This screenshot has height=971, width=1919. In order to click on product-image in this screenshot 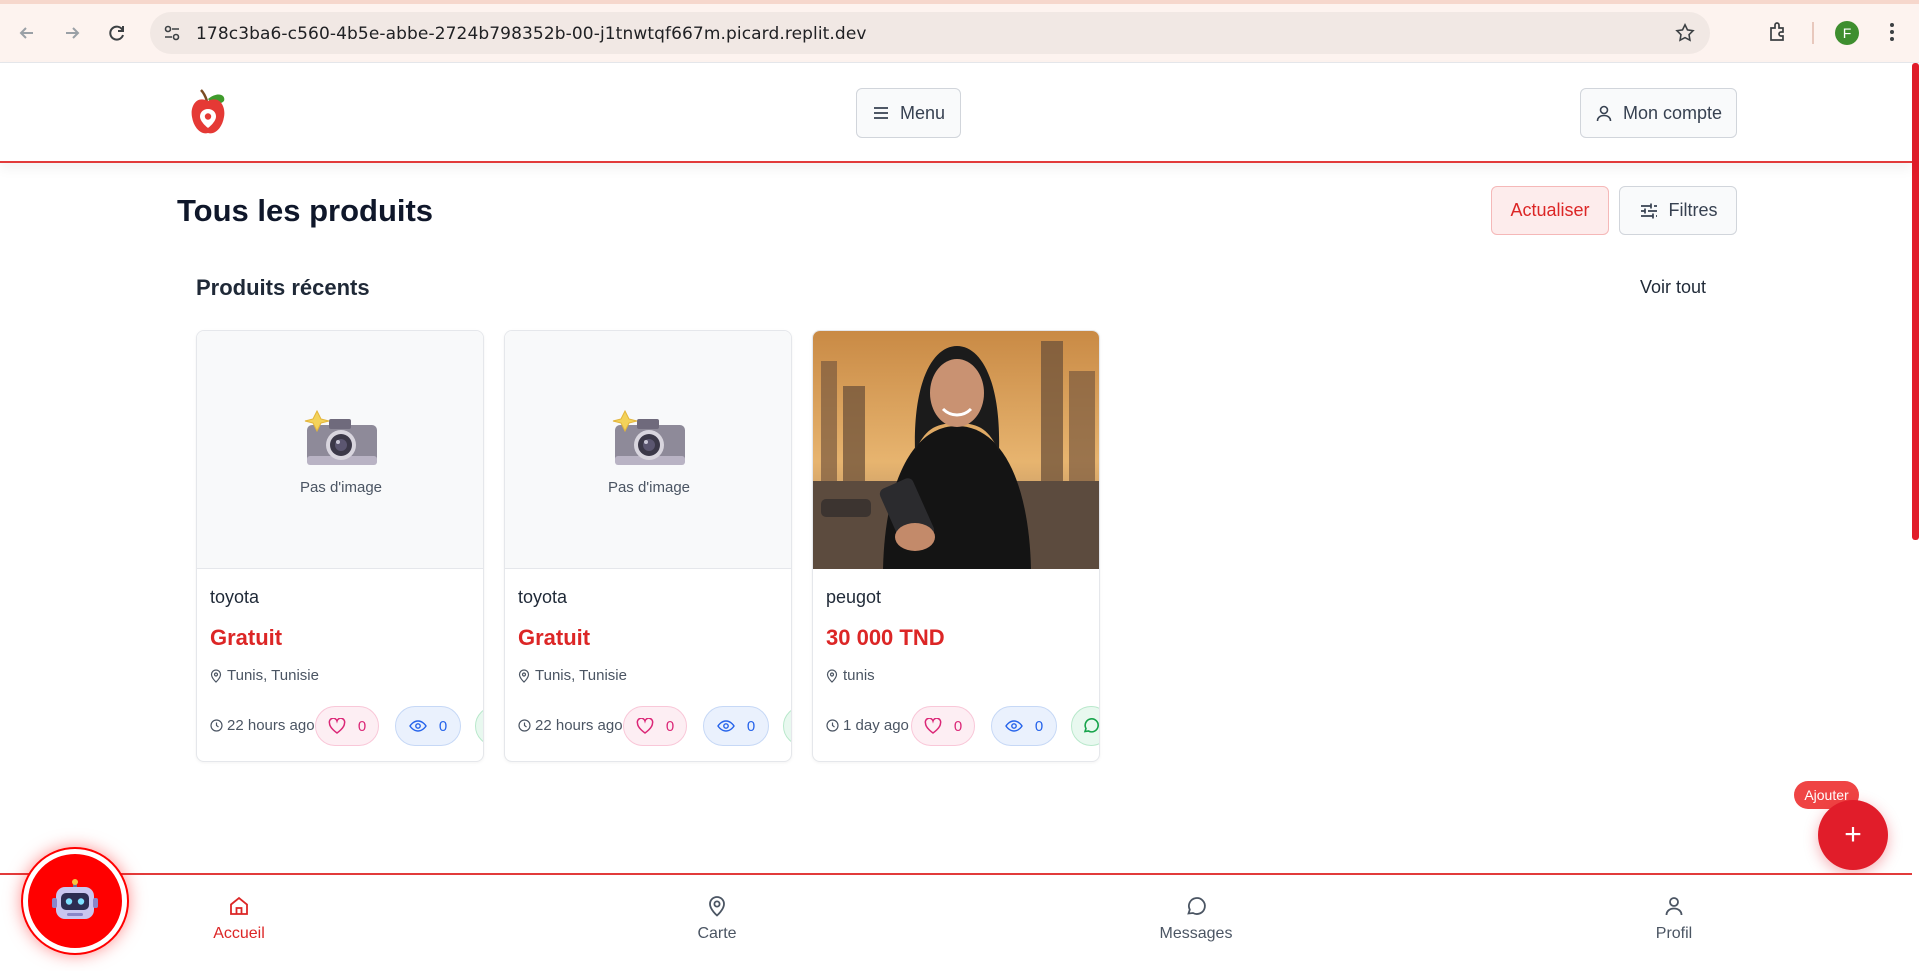, I will do `click(956, 450)`.